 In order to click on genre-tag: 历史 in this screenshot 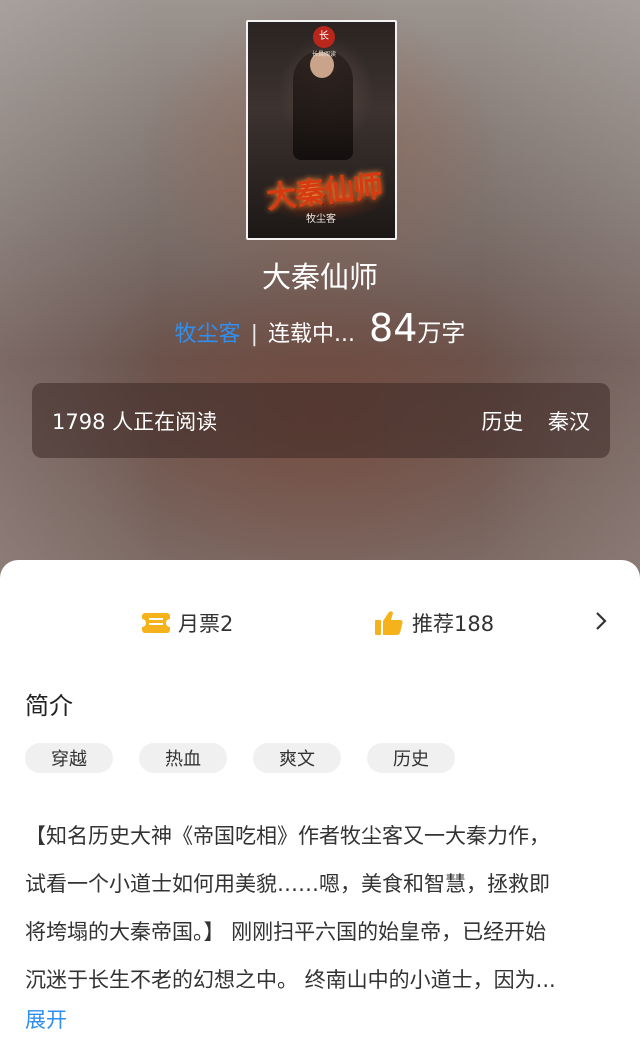, I will do `click(411, 758)`.